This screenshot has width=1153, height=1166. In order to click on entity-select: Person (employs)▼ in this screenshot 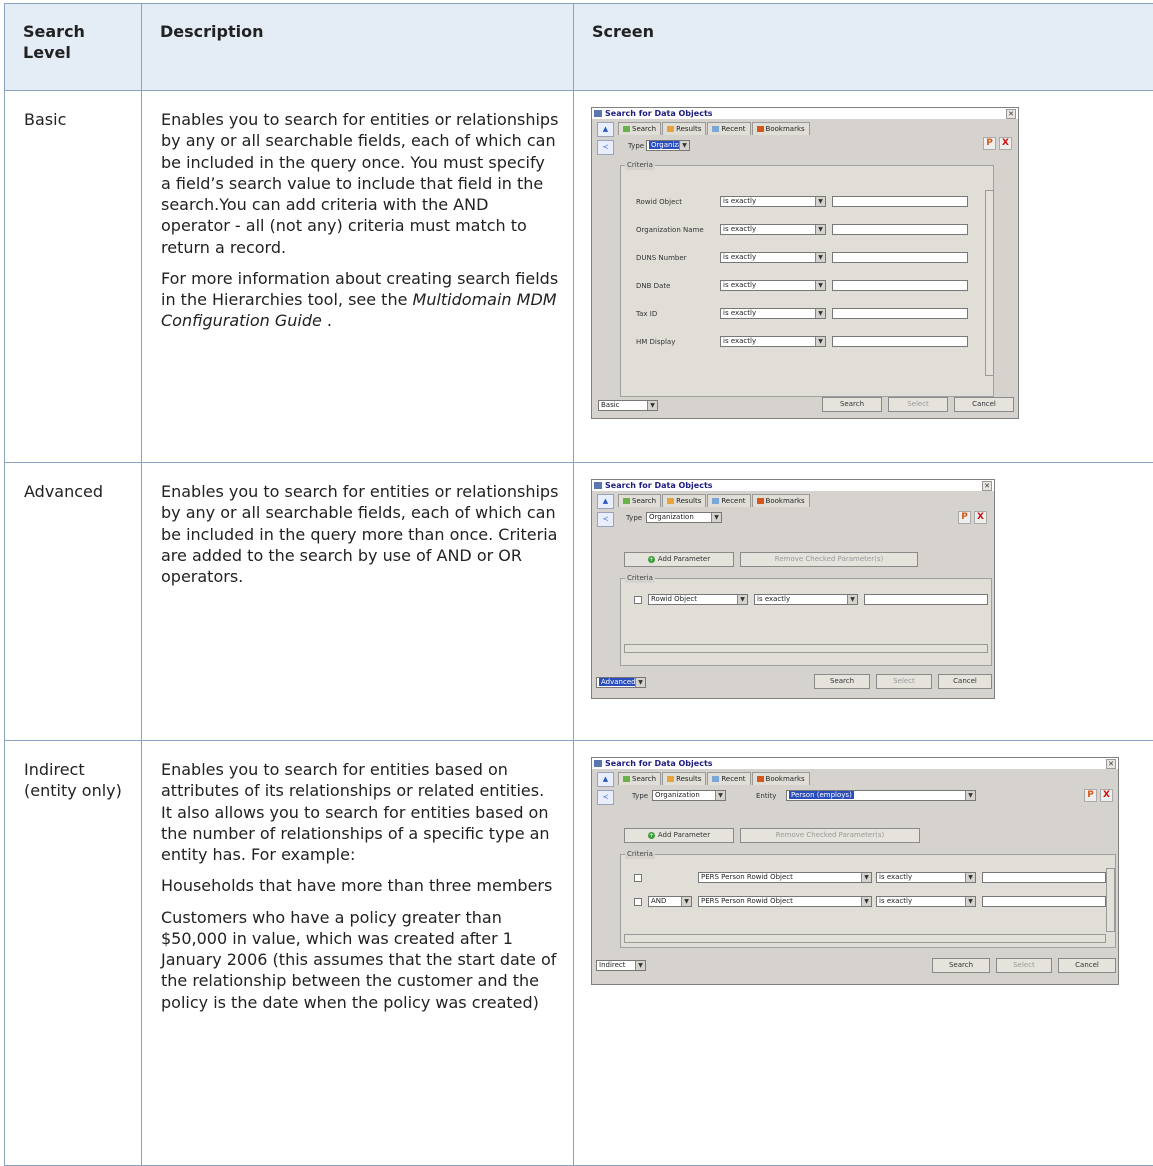, I will do `click(881, 795)`.